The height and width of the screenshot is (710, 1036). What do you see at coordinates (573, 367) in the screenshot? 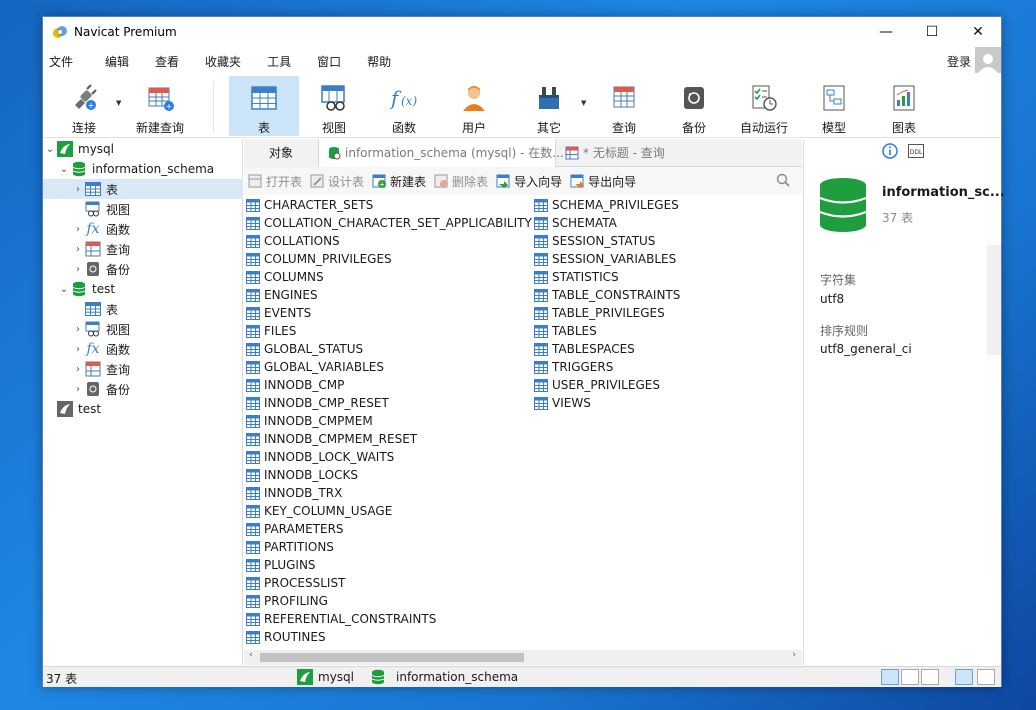
I see `table-list-item: TRIGGERS` at bounding box center [573, 367].